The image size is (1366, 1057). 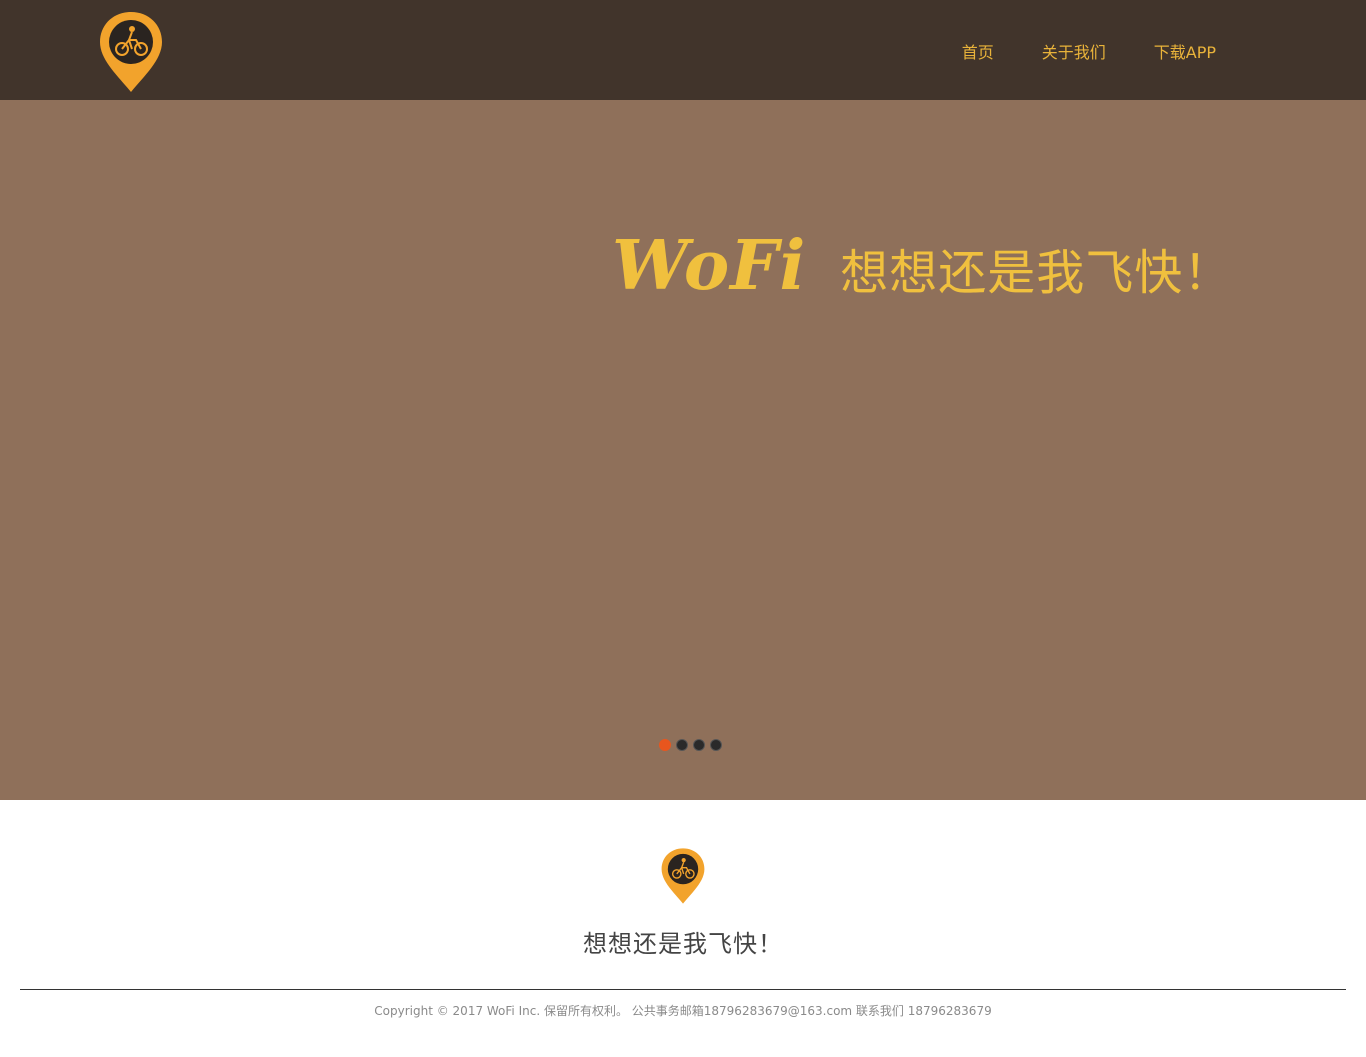 I want to click on hero-slogan: 想想还是我飞快！, so click(x=1036, y=273).